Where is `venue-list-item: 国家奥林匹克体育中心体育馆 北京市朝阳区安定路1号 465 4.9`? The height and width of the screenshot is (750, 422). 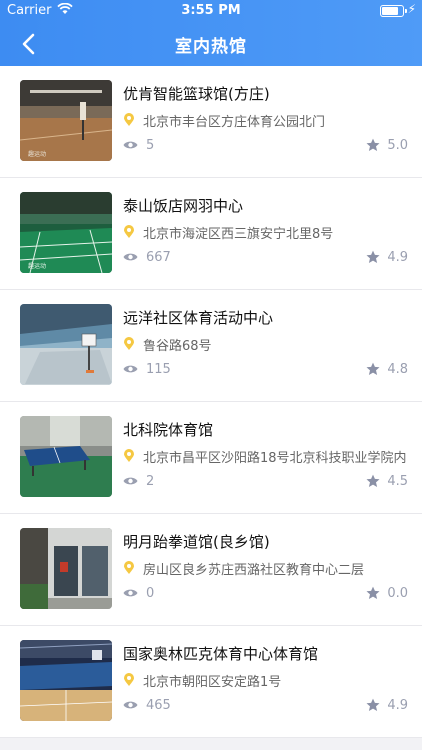 venue-list-item: 国家奥林匹克体育中心体育馆 北京市朝阳区安定路1号 465 4.9 is located at coordinates (211, 682).